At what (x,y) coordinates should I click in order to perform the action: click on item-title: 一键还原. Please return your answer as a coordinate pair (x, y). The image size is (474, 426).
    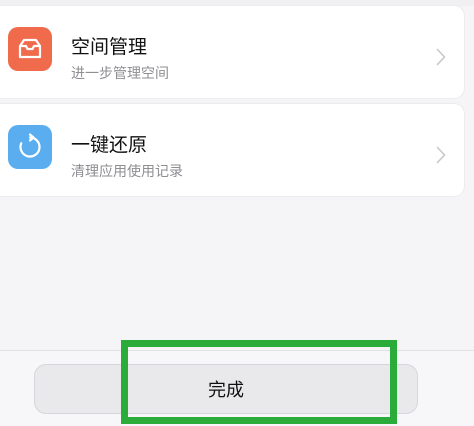
    Looking at the image, I should click on (109, 145).